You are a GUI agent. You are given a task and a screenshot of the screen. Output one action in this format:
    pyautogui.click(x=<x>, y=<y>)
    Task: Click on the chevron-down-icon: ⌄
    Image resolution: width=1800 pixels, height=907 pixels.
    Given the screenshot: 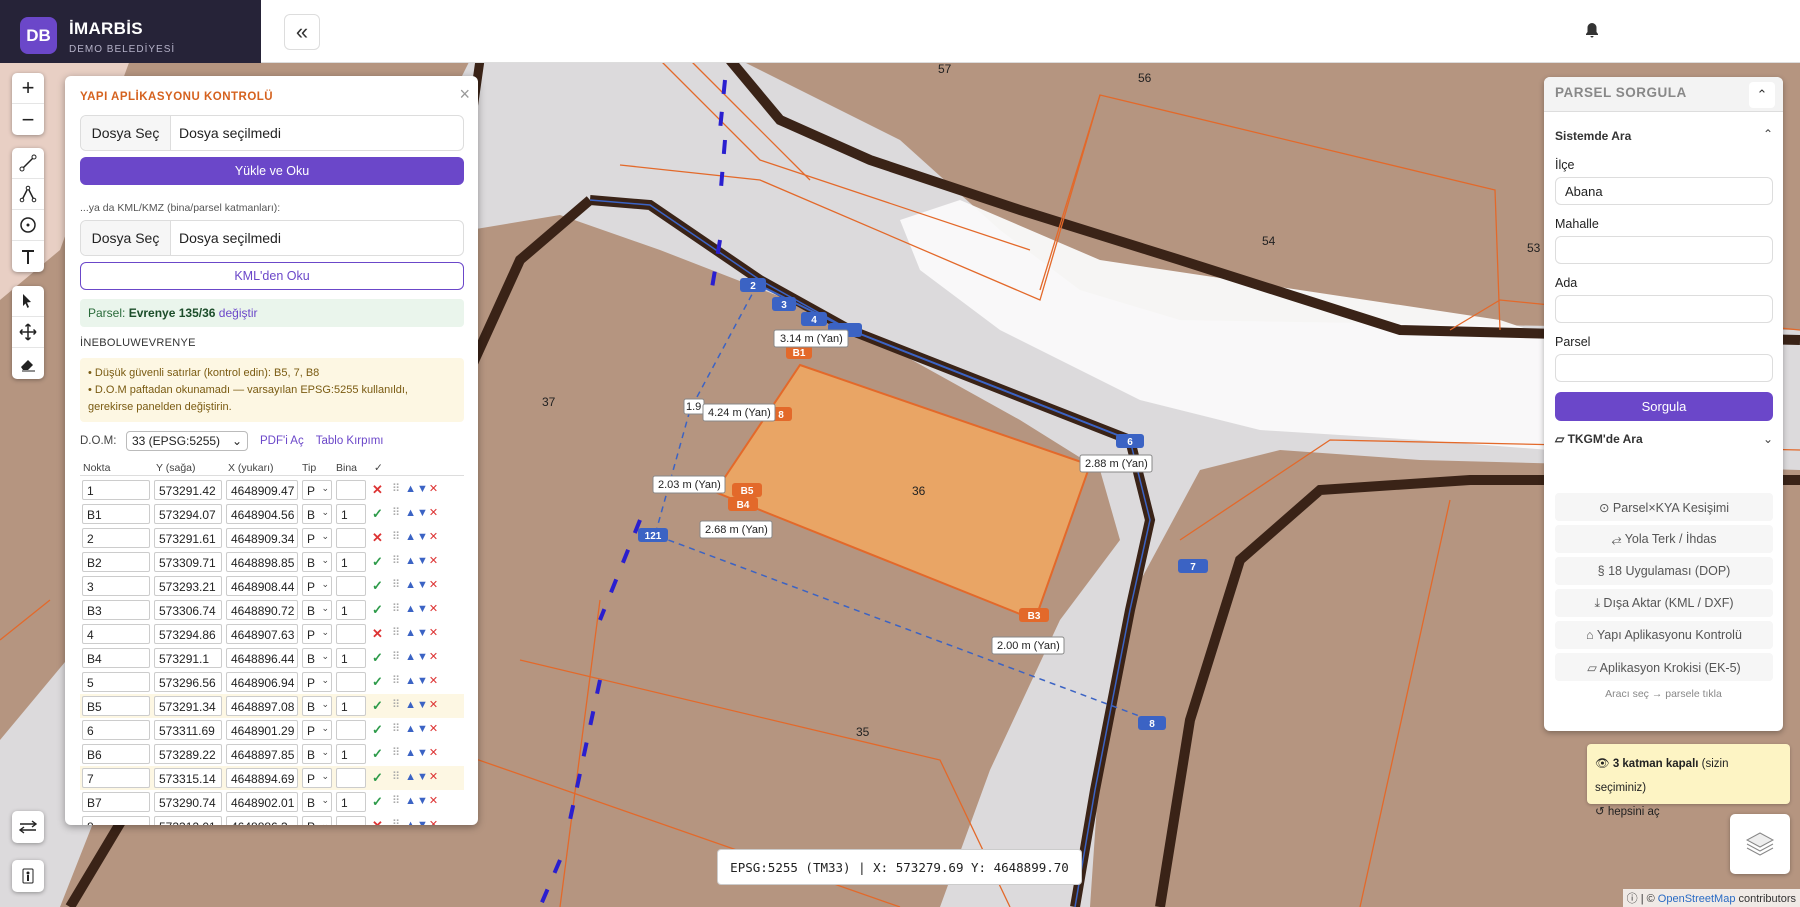 What is the action you would take?
    pyautogui.click(x=1768, y=439)
    